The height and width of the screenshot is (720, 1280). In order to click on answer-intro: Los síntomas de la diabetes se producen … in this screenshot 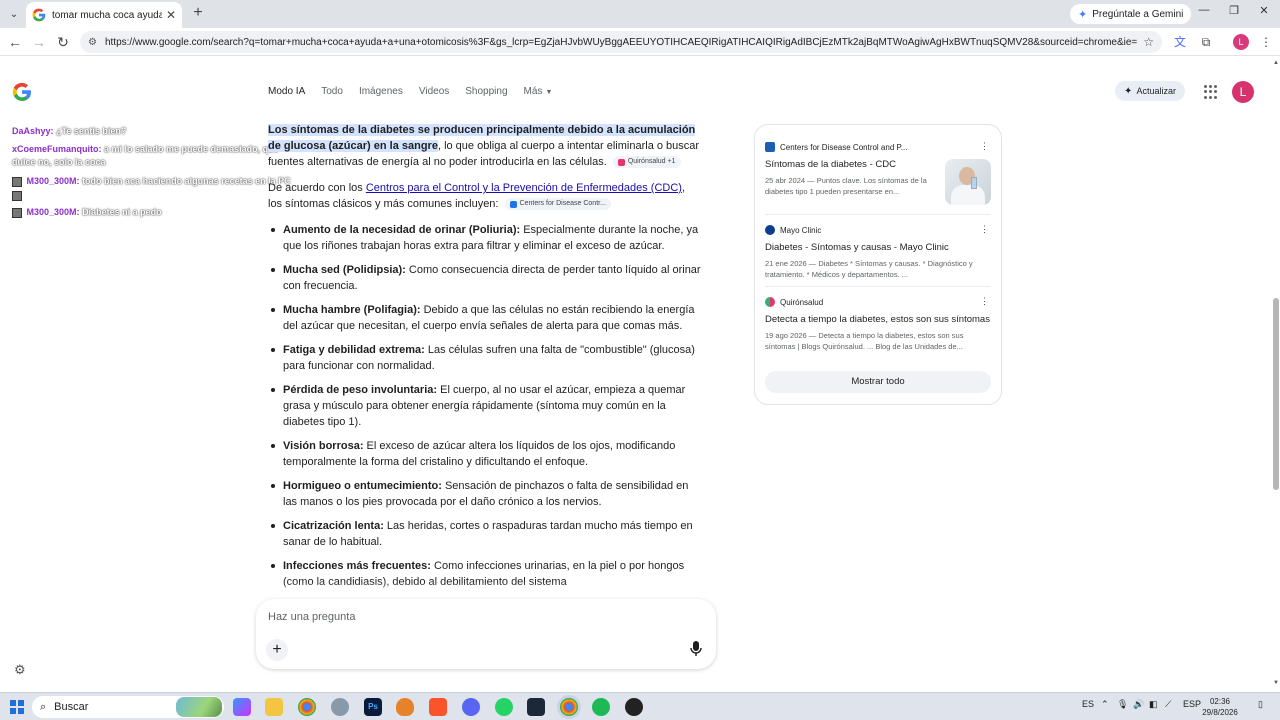, I will do `click(485, 146)`.